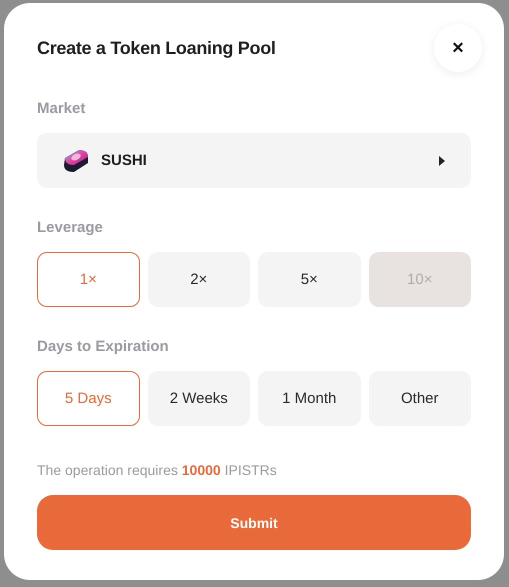  I want to click on market-select: SUSHI, so click(254, 160).